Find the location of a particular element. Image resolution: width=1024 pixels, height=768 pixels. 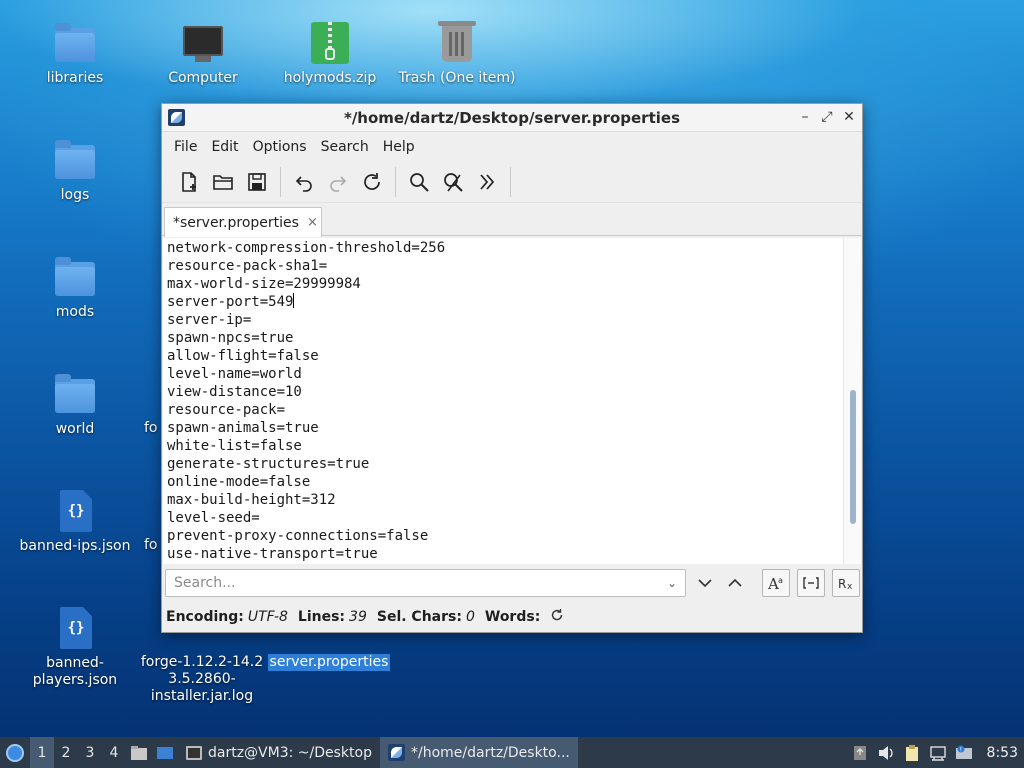

workspace-4: 4 is located at coordinates (114, 752).